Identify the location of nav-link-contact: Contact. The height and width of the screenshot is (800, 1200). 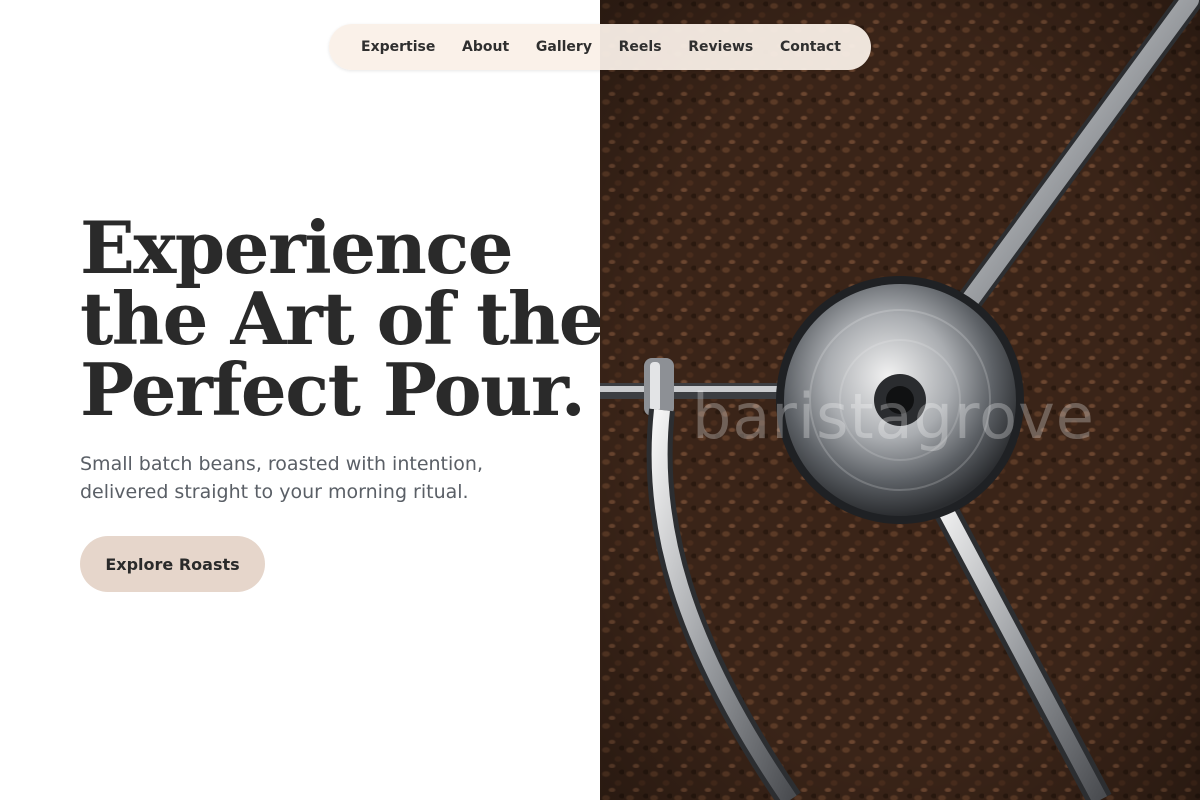
(810, 47).